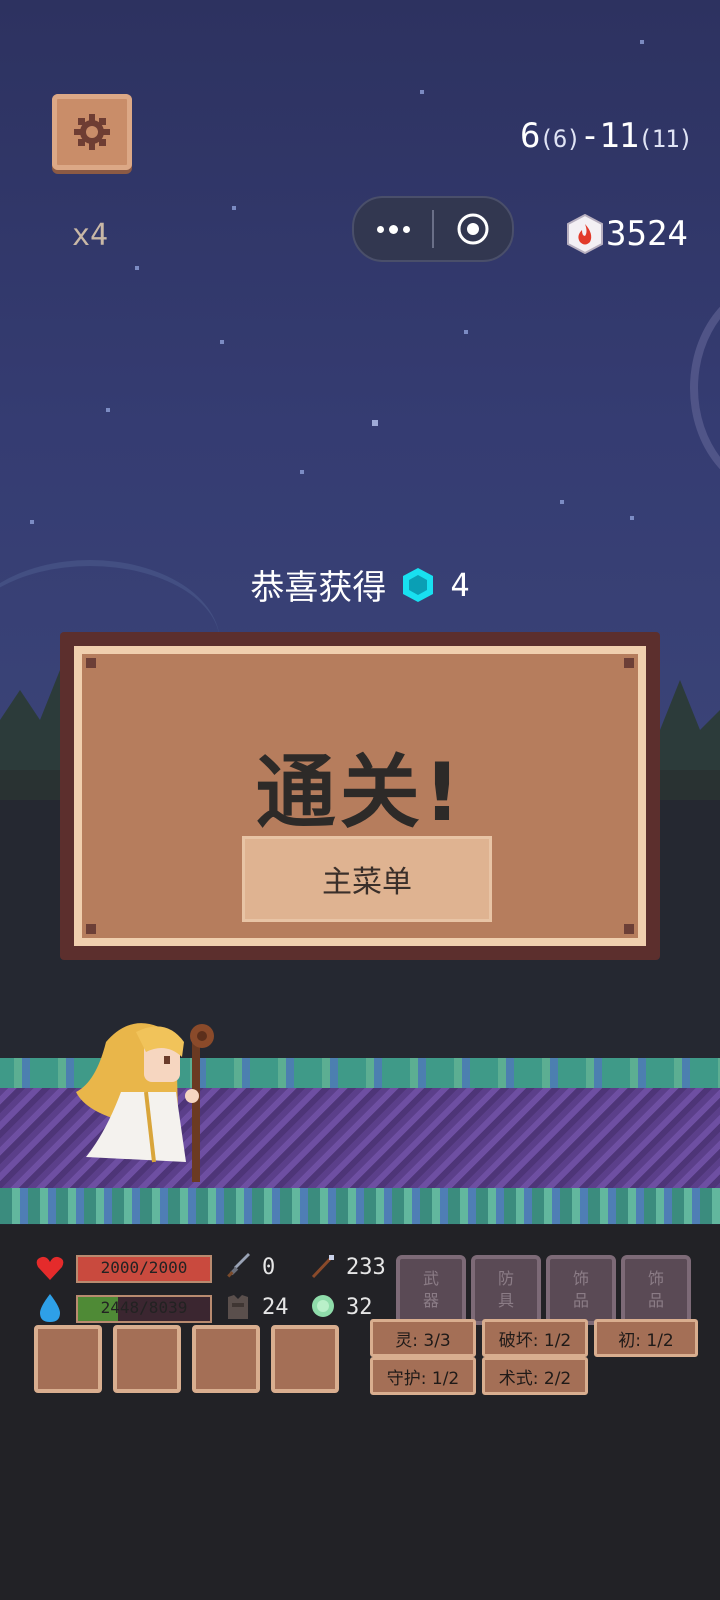  Describe the element at coordinates (360, 792) in the screenshot. I see `stage-clear-title: 通关!` at that location.